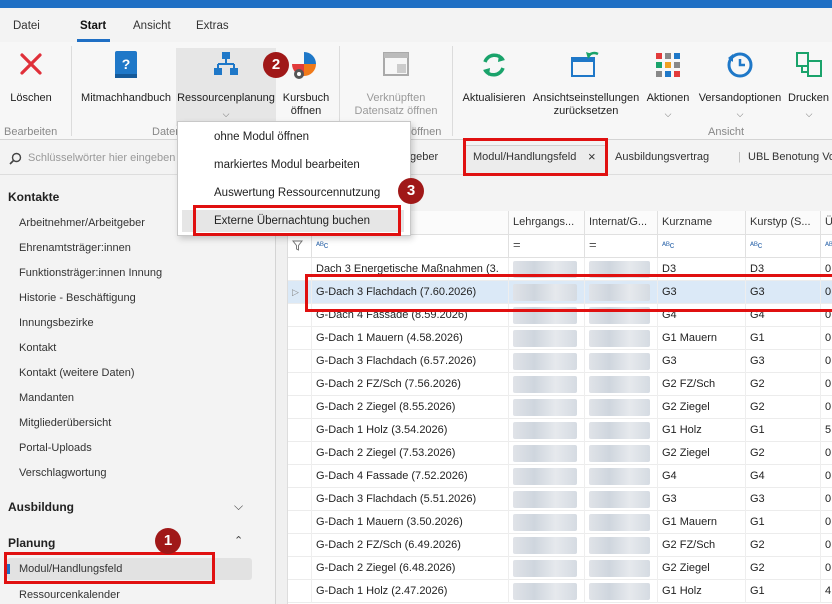 This screenshot has height=604, width=832. What do you see at coordinates (396, 87) in the screenshot?
I see `linked-record-open-button: Verknüpften Datensatz öffnen` at bounding box center [396, 87].